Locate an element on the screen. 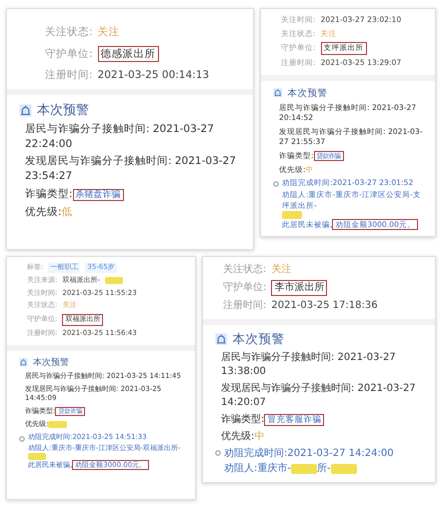  dissuasion-time: 劝阻完成时间:2021-03-27 14:24:00 is located at coordinates (309, 454).